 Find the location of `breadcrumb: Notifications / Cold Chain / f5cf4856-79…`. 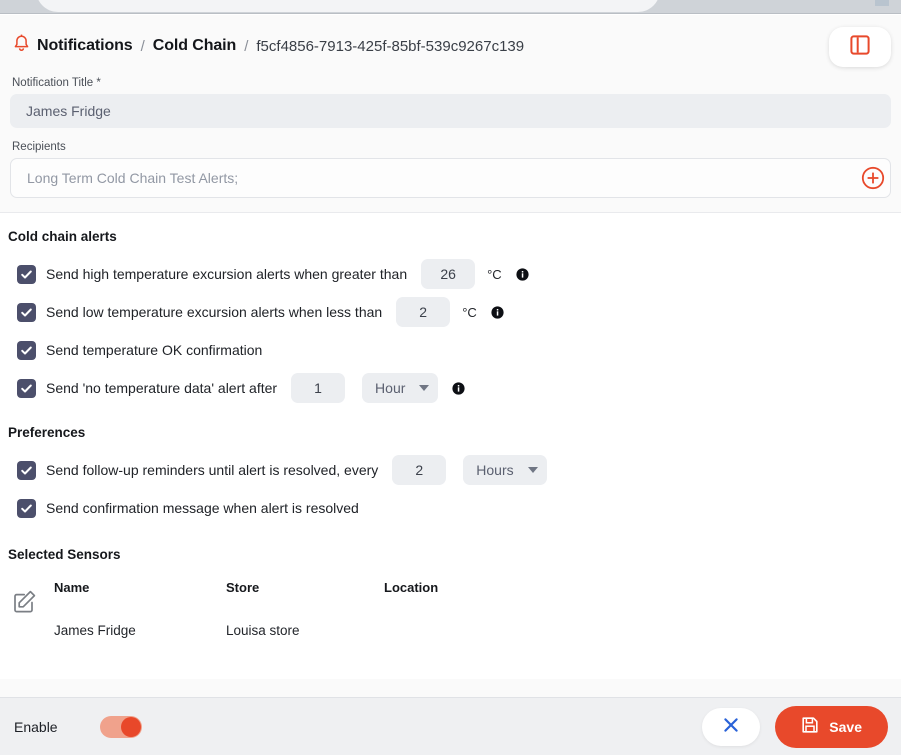

breadcrumb: Notifications / Cold Chain / f5cf4856-79… is located at coordinates (268, 46).